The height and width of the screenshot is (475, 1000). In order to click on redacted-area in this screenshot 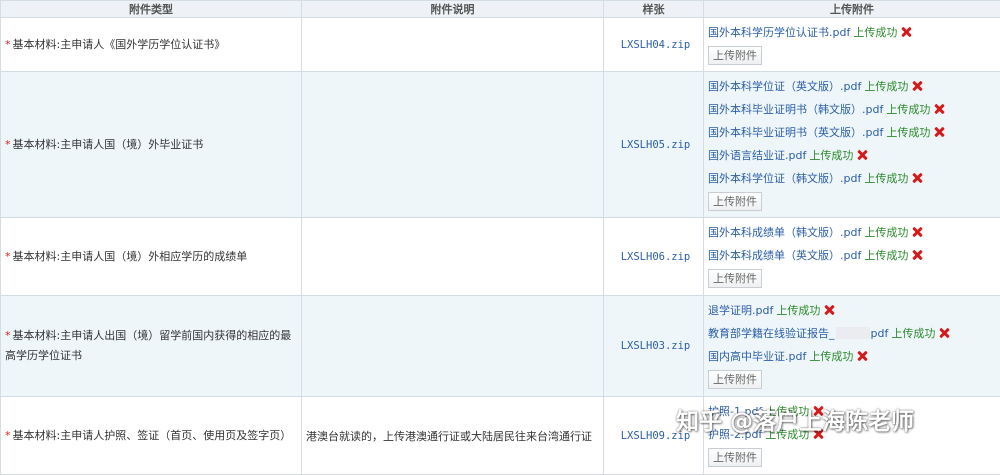, I will do `click(853, 333)`.